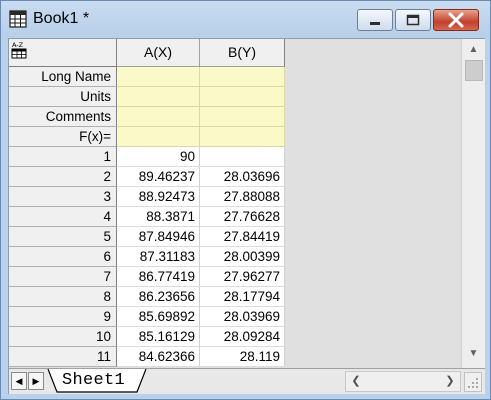 This screenshot has height=400, width=491. What do you see at coordinates (242, 277) in the screenshot?
I see `data-cell-b: 27.96277` at bounding box center [242, 277].